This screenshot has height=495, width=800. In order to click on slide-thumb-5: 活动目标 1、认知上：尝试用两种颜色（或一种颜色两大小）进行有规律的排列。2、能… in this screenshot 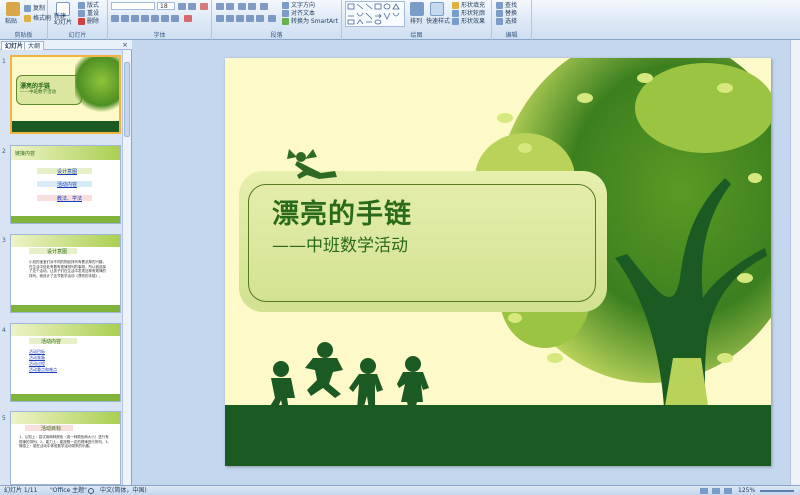, I will do `click(65, 448)`.